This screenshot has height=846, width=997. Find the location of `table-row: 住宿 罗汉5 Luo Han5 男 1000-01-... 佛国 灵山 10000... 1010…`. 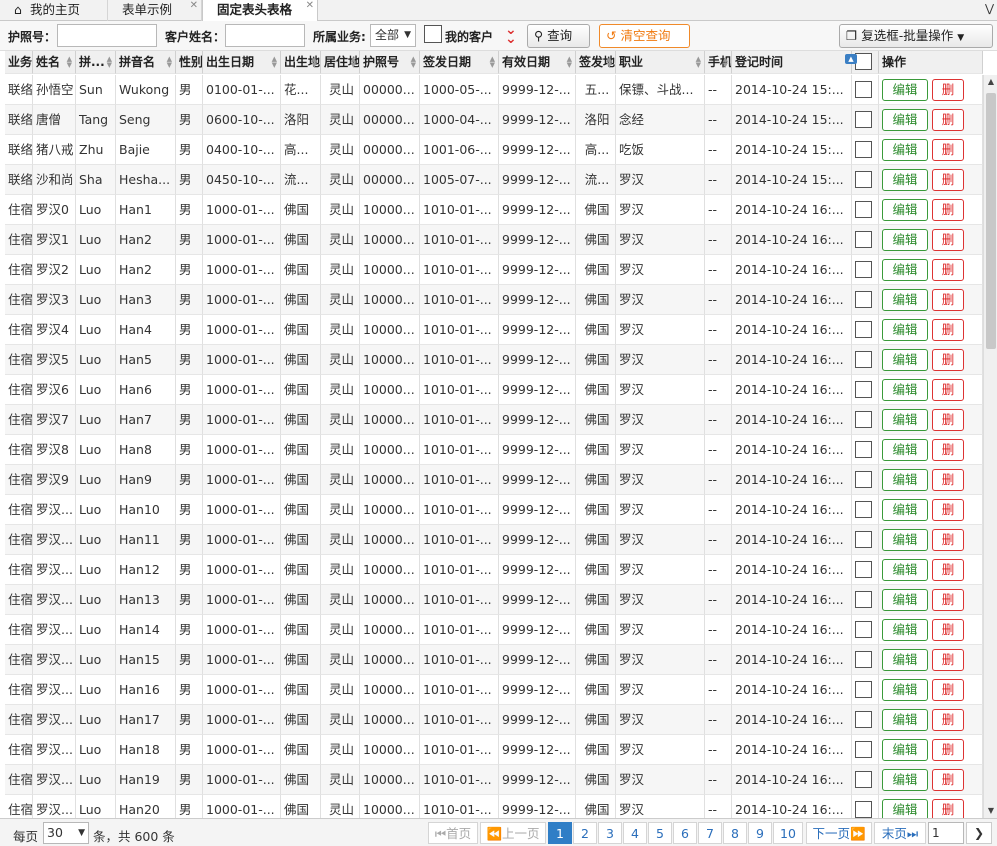

table-row: 住宿 罗汉5 Luo Han5 男 1000-01-... 佛国 灵山 10000... 1010… is located at coordinates (494, 360).